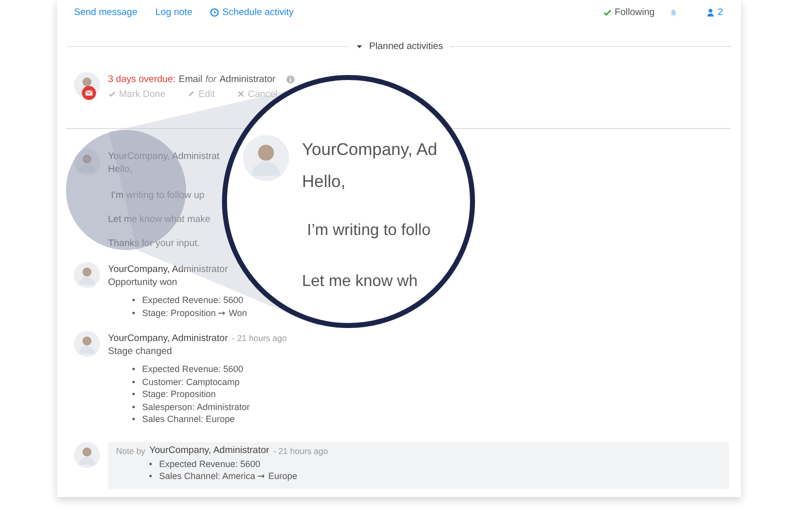  What do you see at coordinates (252, 12) in the screenshot?
I see `toolbar-link: Schedule activity` at bounding box center [252, 12].